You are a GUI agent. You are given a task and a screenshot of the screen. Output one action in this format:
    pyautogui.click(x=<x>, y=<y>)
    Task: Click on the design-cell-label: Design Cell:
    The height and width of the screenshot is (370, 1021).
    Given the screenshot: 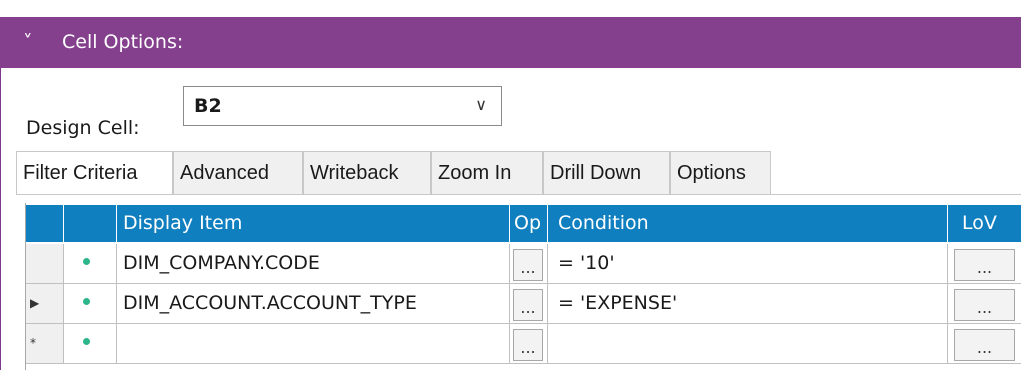 What is the action you would take?
    pyautogui.click(x=83, y=128)
    